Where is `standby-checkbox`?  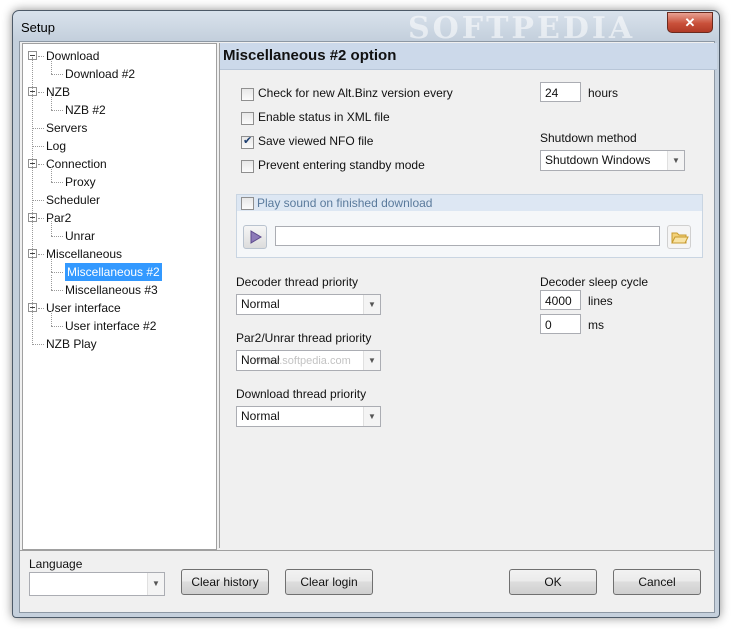 standby-checkbox is located at coordinates (247, 166).